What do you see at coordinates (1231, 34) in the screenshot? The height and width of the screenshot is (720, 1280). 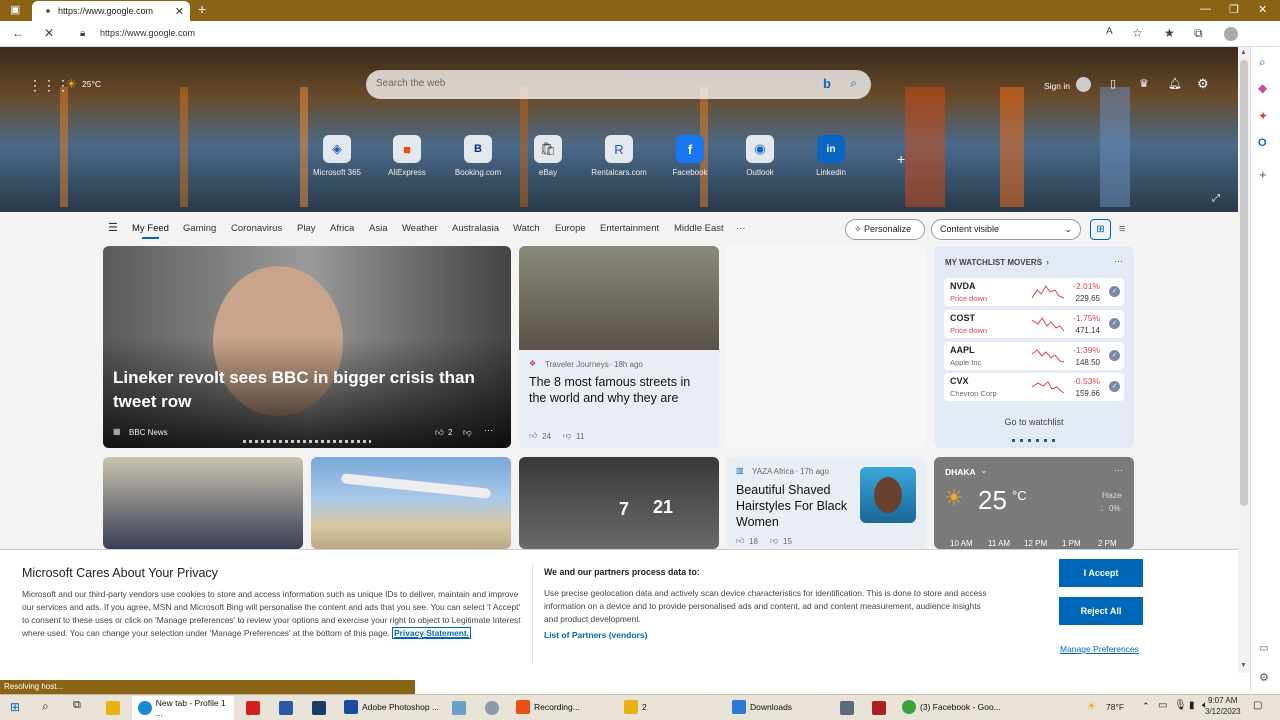 I see `profile-icon` at bounding box center [1231, 34].